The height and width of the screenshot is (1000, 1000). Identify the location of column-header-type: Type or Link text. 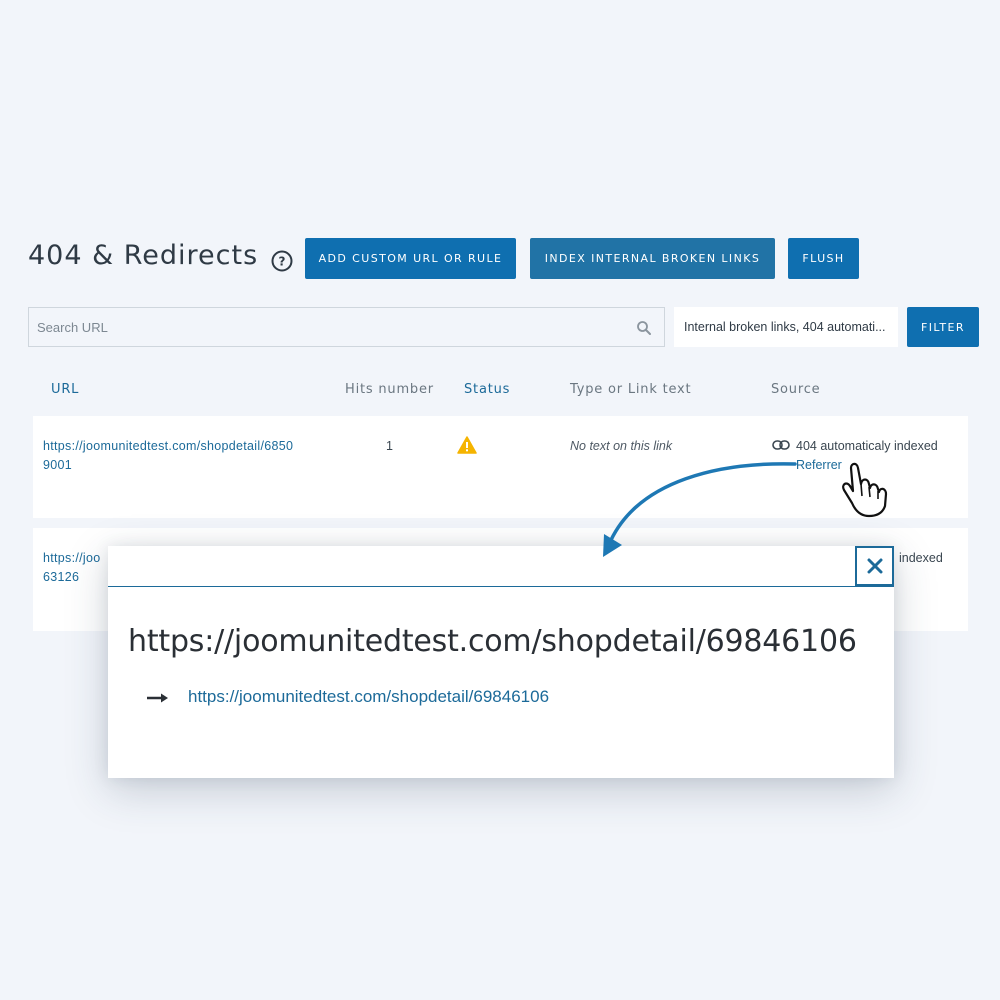
(630, 389).